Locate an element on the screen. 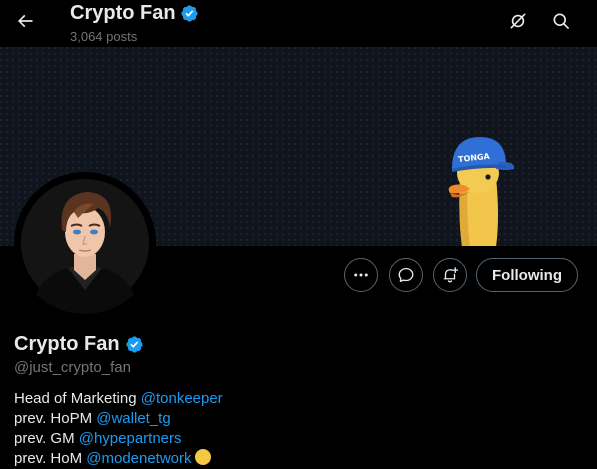 This screenshot has width=597, height=469. bio-line: Head of Marketing @tonkeeper is located at coordinates (118, 399).